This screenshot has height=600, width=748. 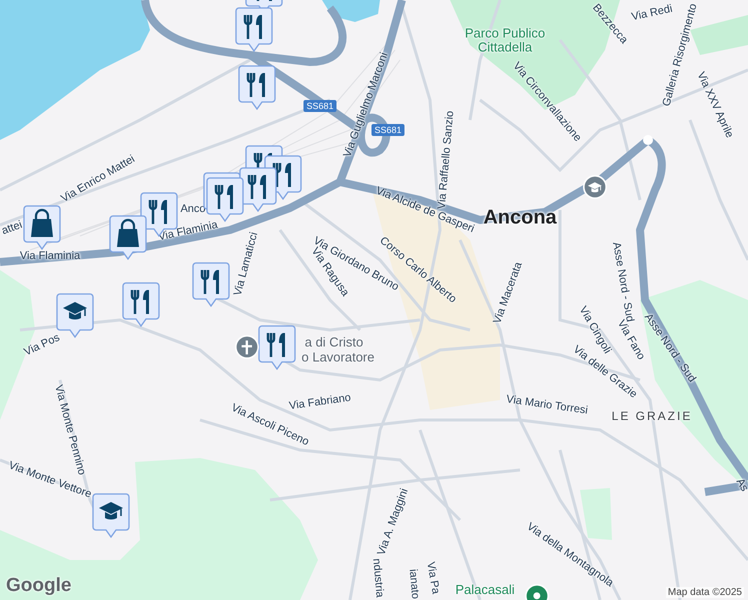 What do you see at coordinates (596, 514) in the screenshot?
I see `park-area` at bounding box center [596, 514].